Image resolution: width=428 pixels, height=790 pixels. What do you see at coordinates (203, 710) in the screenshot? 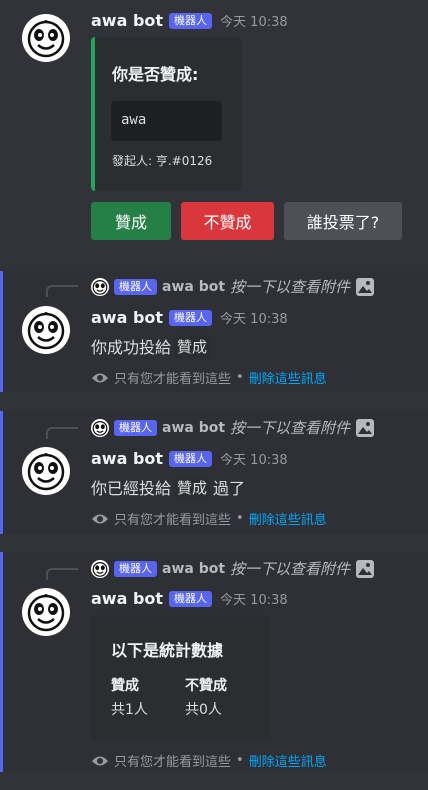
I see `stats-field-value: 共0人` at bounding box center [203, 710].